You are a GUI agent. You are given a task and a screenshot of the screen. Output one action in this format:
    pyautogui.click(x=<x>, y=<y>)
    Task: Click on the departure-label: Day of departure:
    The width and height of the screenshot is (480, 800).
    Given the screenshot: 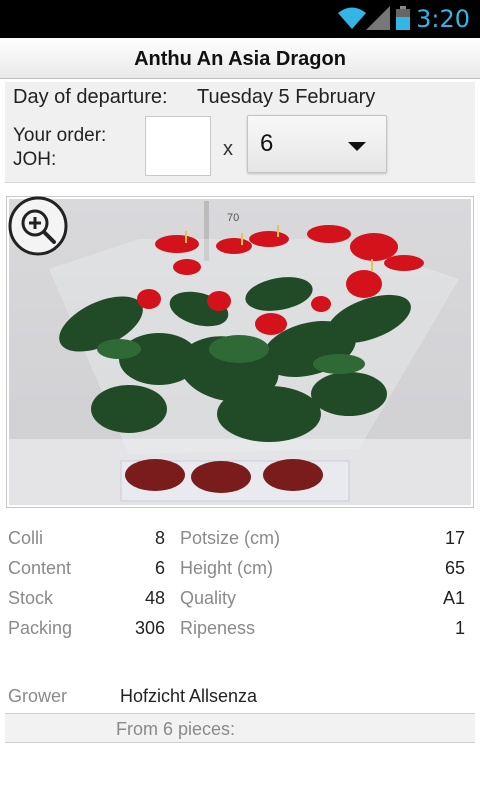 What is the action you would take?
    pyautogui.click(x=90, y=97)
    